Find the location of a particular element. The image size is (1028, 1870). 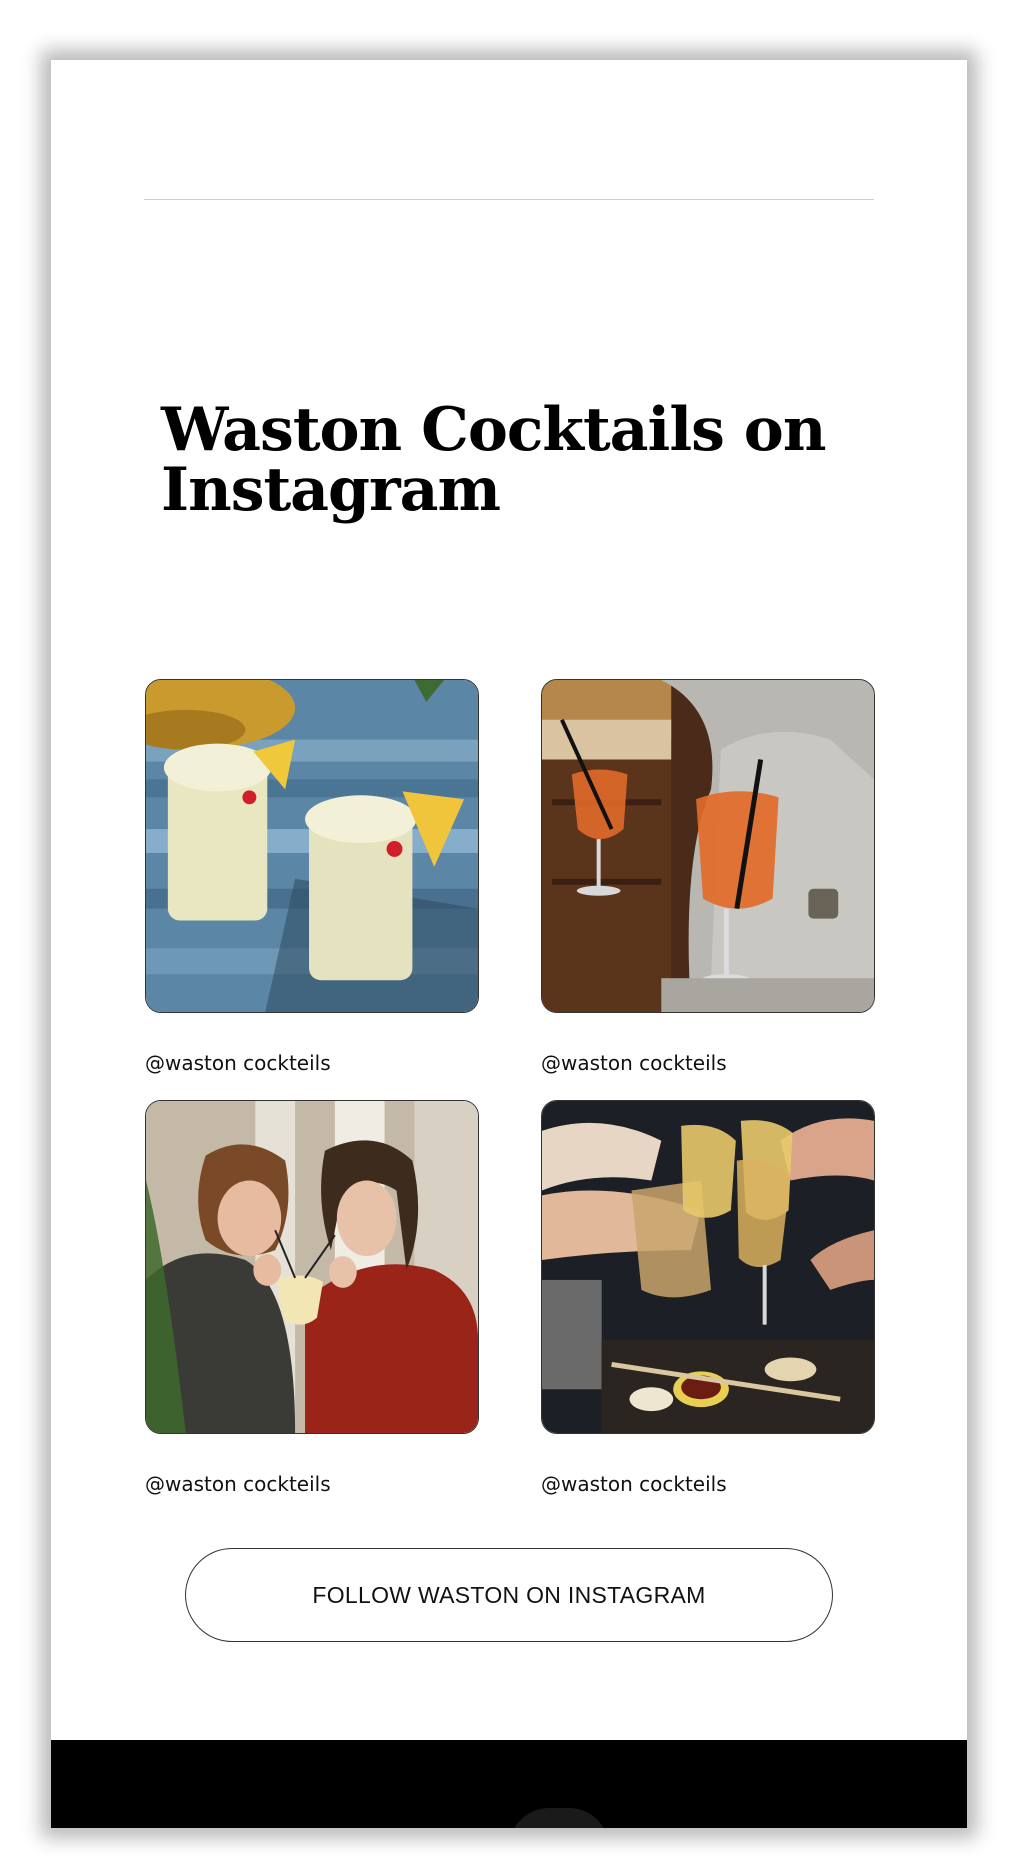

footer-bar is located at coordinates (509, 1784).